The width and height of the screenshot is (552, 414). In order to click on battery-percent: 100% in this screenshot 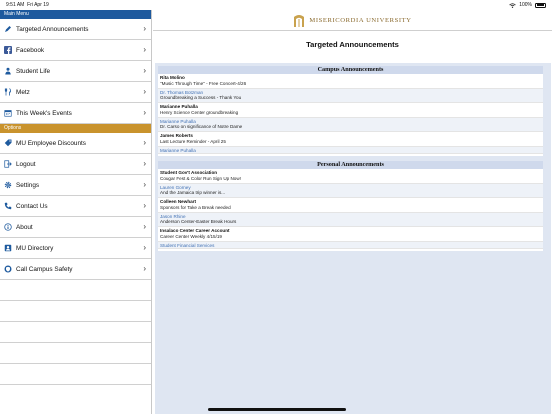, I will do `click(525, 5)`.